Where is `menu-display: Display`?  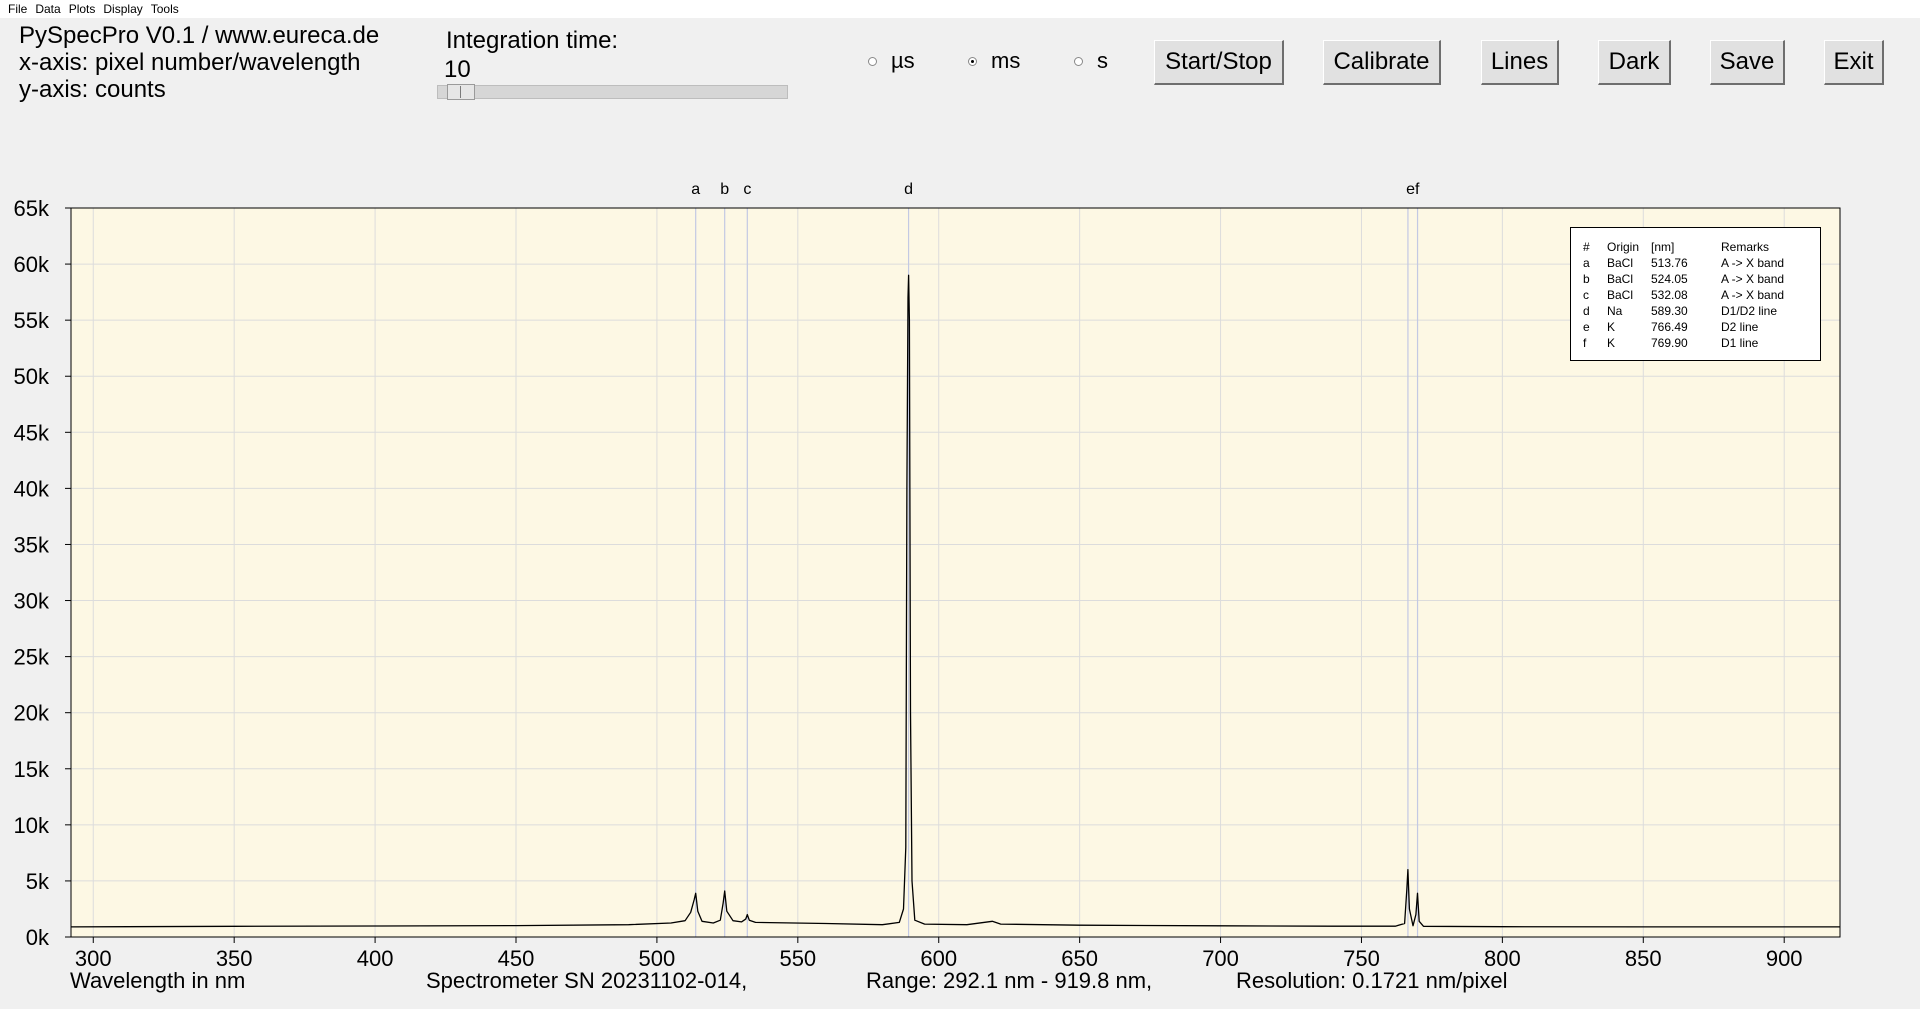 menu-display: Display is located at coordinates (118, 9).